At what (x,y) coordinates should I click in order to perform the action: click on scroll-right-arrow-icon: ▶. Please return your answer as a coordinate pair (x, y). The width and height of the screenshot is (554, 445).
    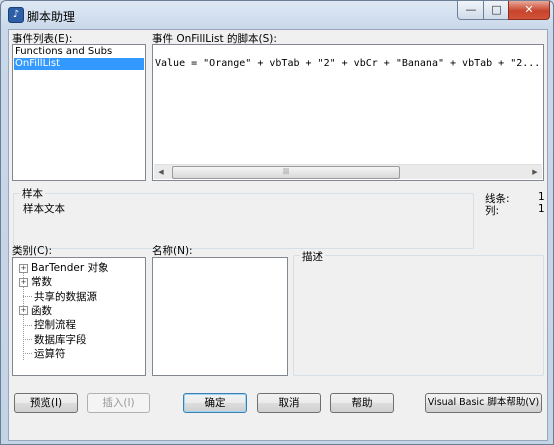
    Looking at the image, I should click on (535, 172).